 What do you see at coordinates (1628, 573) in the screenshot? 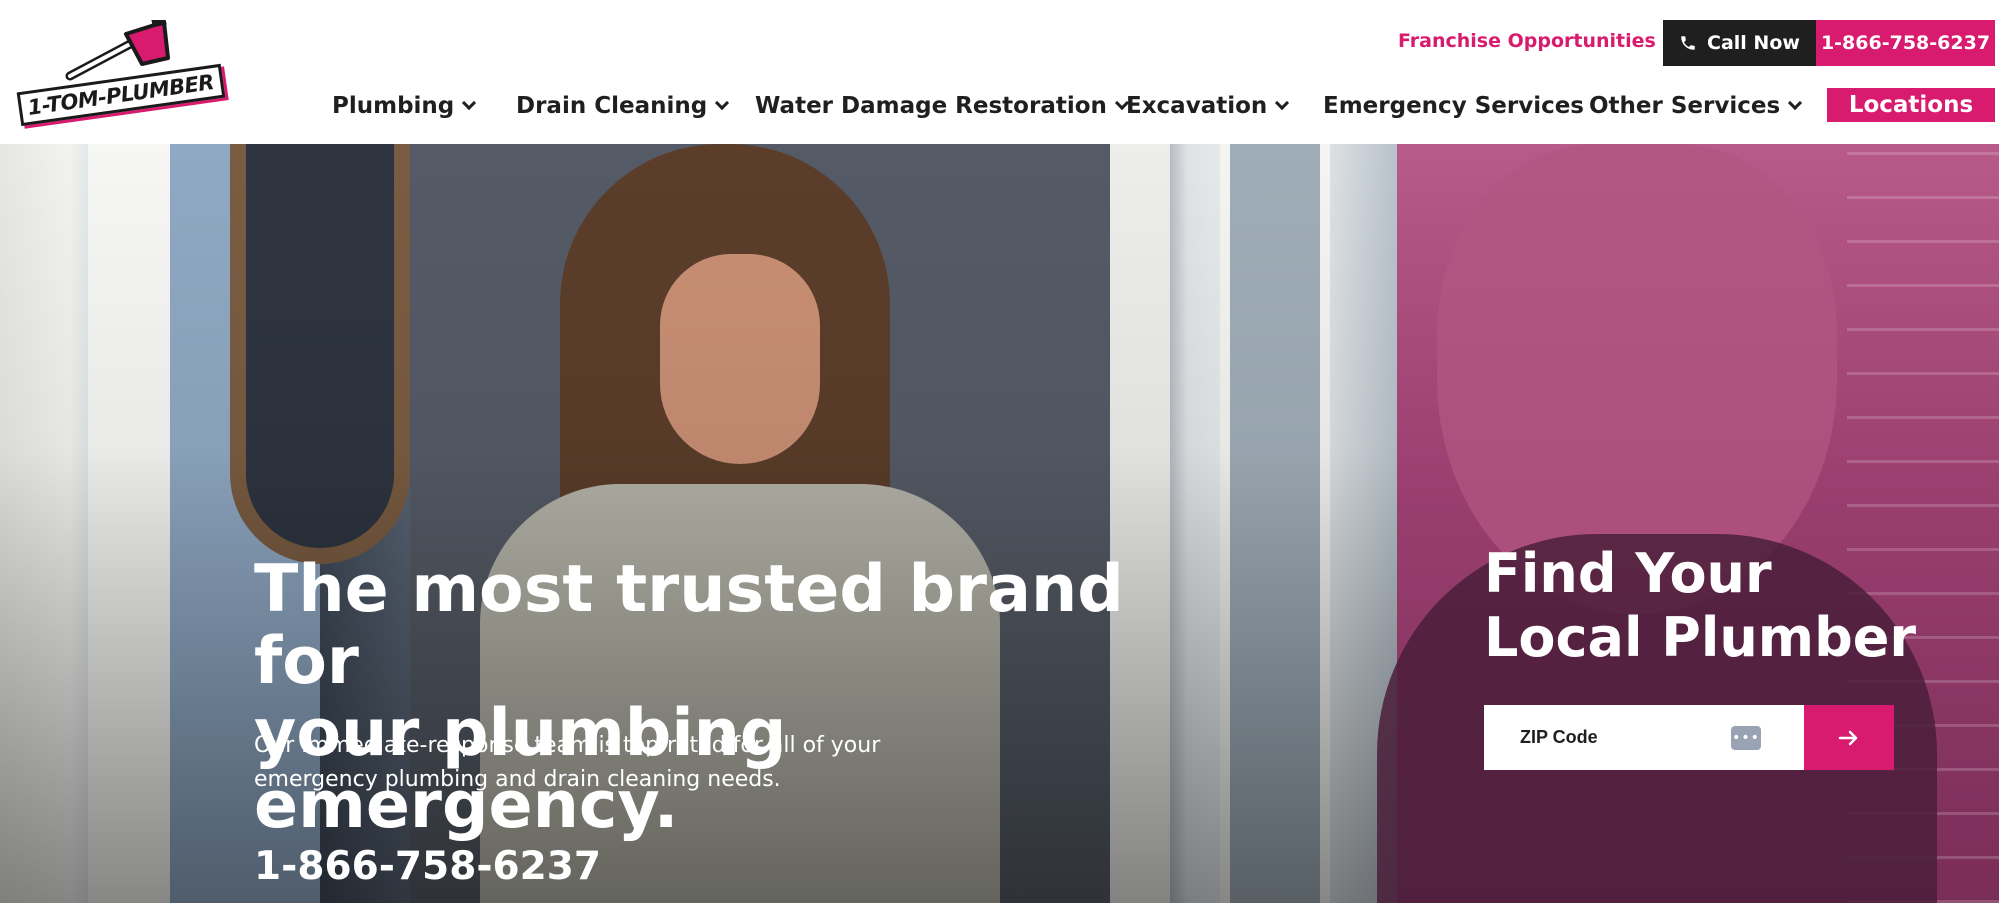
I see `finder-title-line1: Find Your` at bounding box center [1628, 573].